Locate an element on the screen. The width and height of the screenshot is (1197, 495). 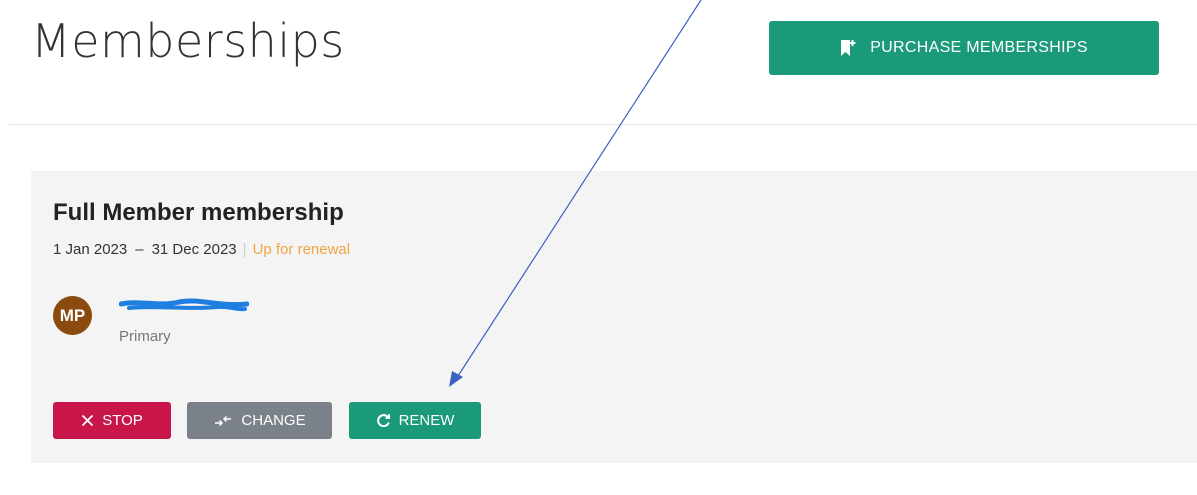
refresh-icon is located at coordinates (383, 420).